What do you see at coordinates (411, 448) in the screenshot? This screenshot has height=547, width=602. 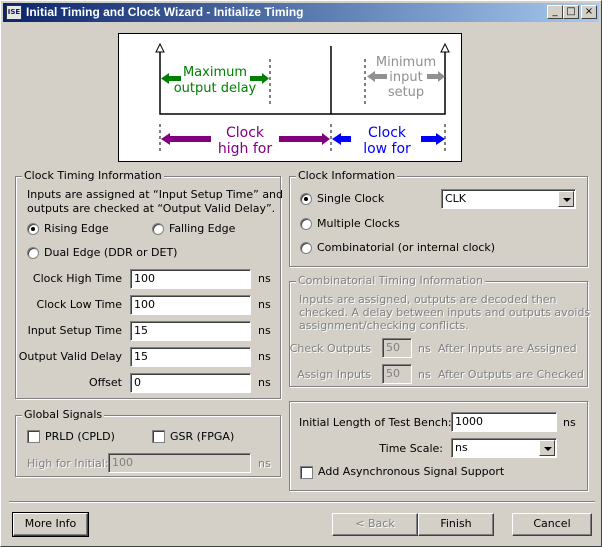 I see `time-scale-label: Time Scale:` at bounding box center [411, 448].